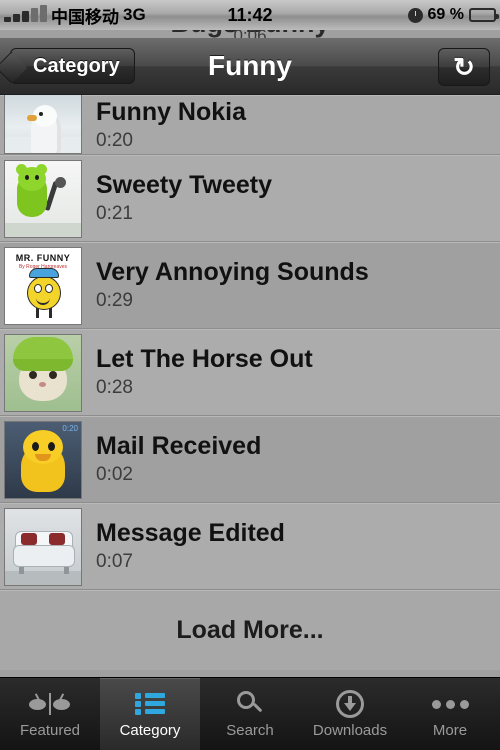  I want to click on category-list-icon, so click(150, 704).